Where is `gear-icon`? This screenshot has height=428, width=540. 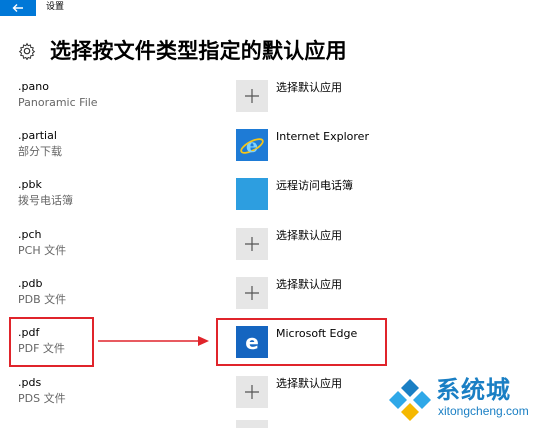
gear-icon is located at coordinates (27, 51).